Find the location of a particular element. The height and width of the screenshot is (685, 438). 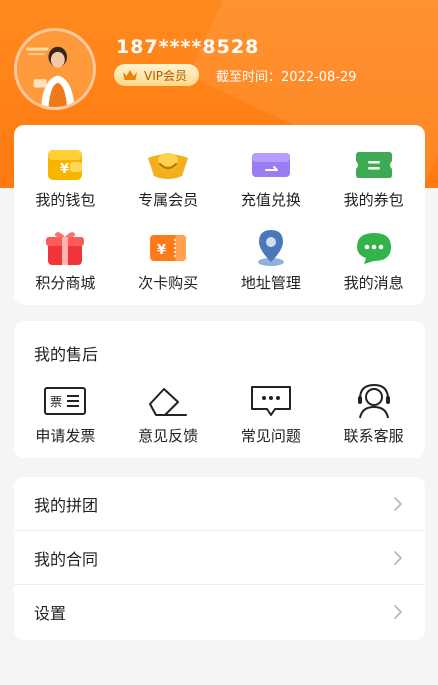

menu-item-label: 积分商城 is located at coordinates (65, 283).